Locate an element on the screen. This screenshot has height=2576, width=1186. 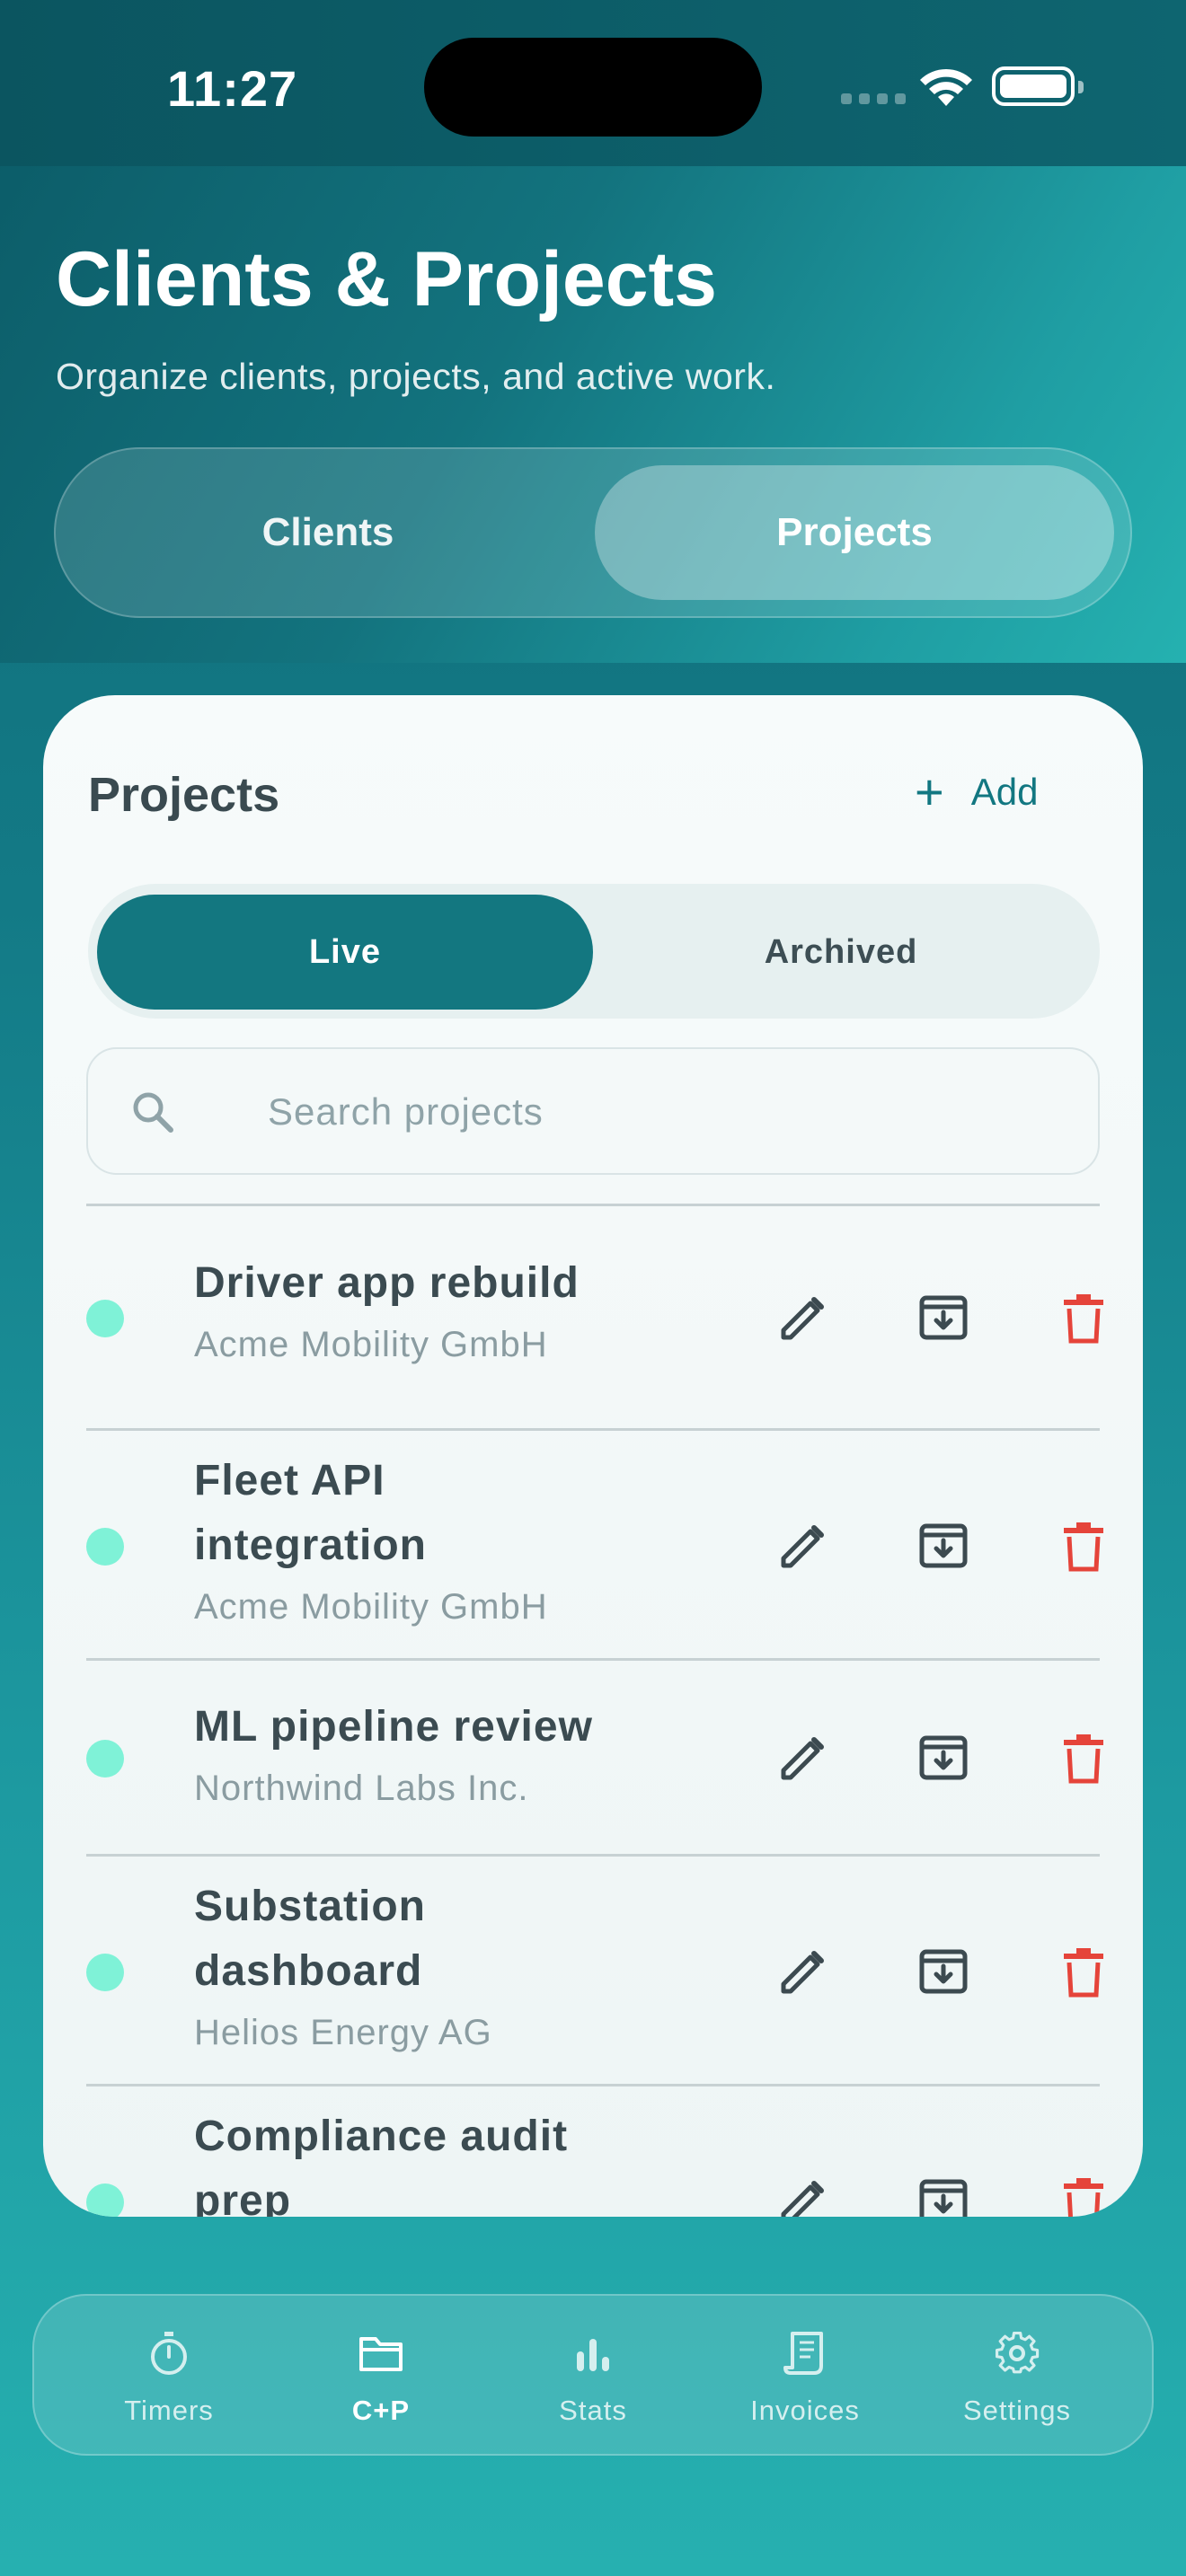
project-name: Substation dashboard is located at coordinates (310, 1939).